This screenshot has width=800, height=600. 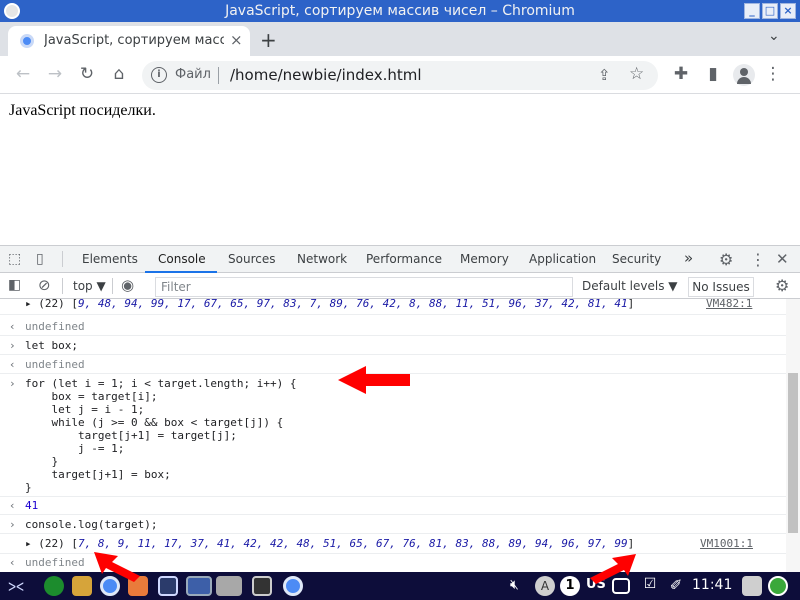 What do you see at coordinates (404, 259) in the screenshot?
I see `tab-performance: Performance` at bounding box center [404, 259].